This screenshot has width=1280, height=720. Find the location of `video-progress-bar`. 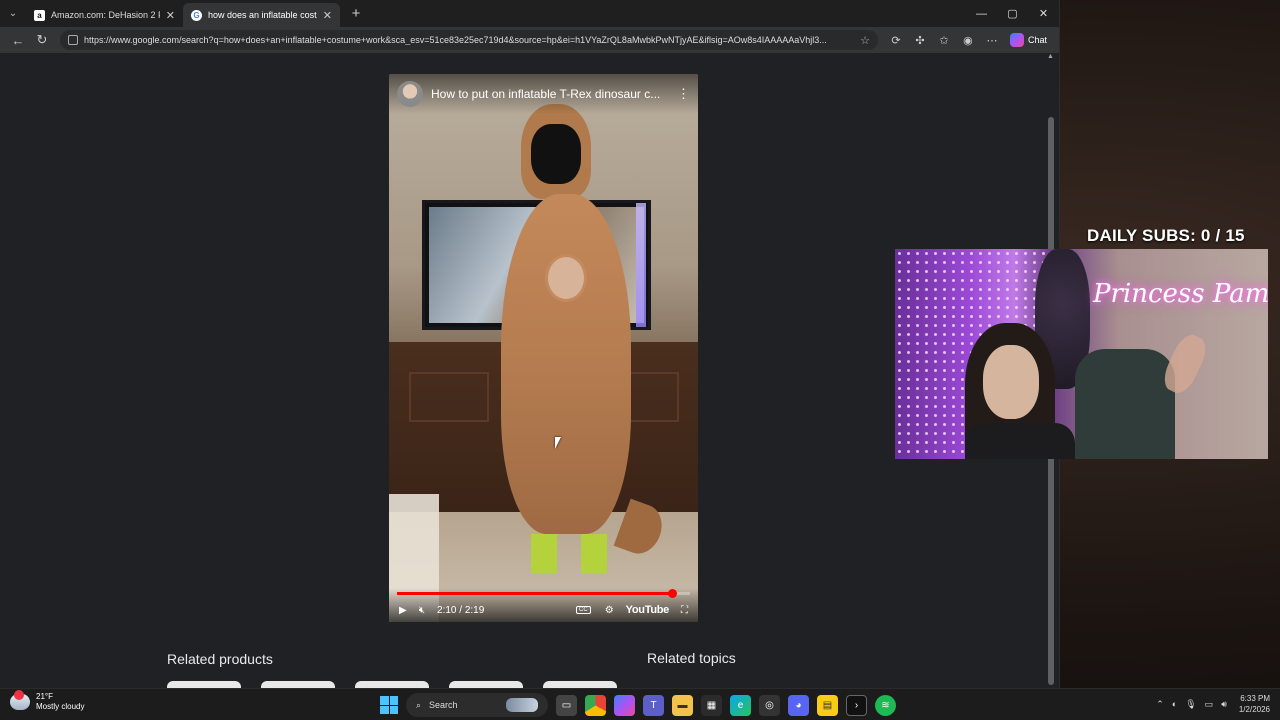

video-progress-bar is located at coordinates (543, 593).